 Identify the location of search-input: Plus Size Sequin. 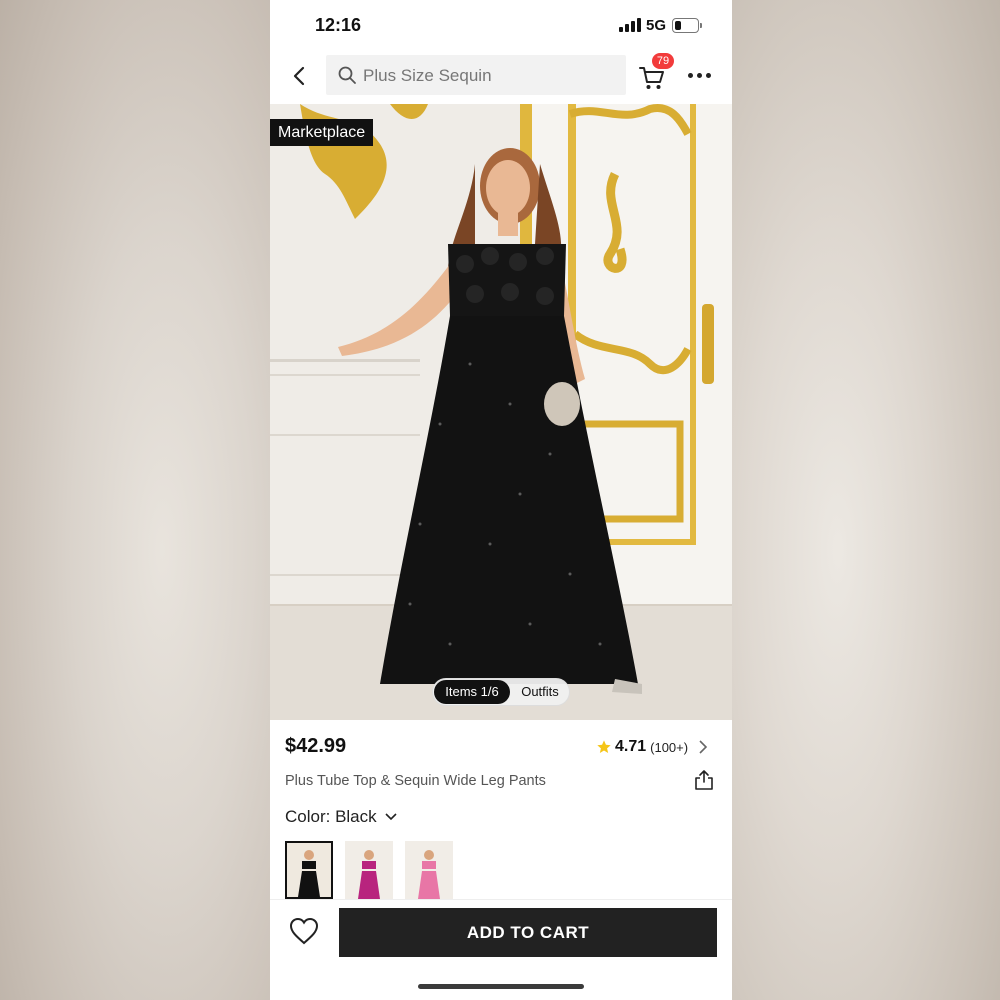
(476, 75).